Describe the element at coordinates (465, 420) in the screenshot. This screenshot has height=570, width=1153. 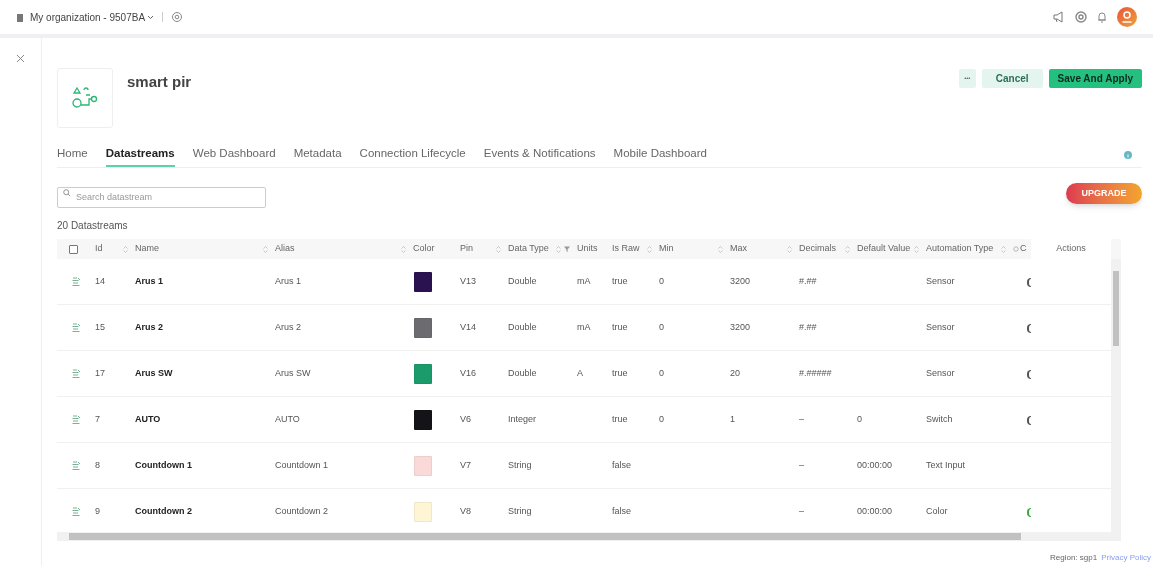
I see `table-cell: V6` at that location.